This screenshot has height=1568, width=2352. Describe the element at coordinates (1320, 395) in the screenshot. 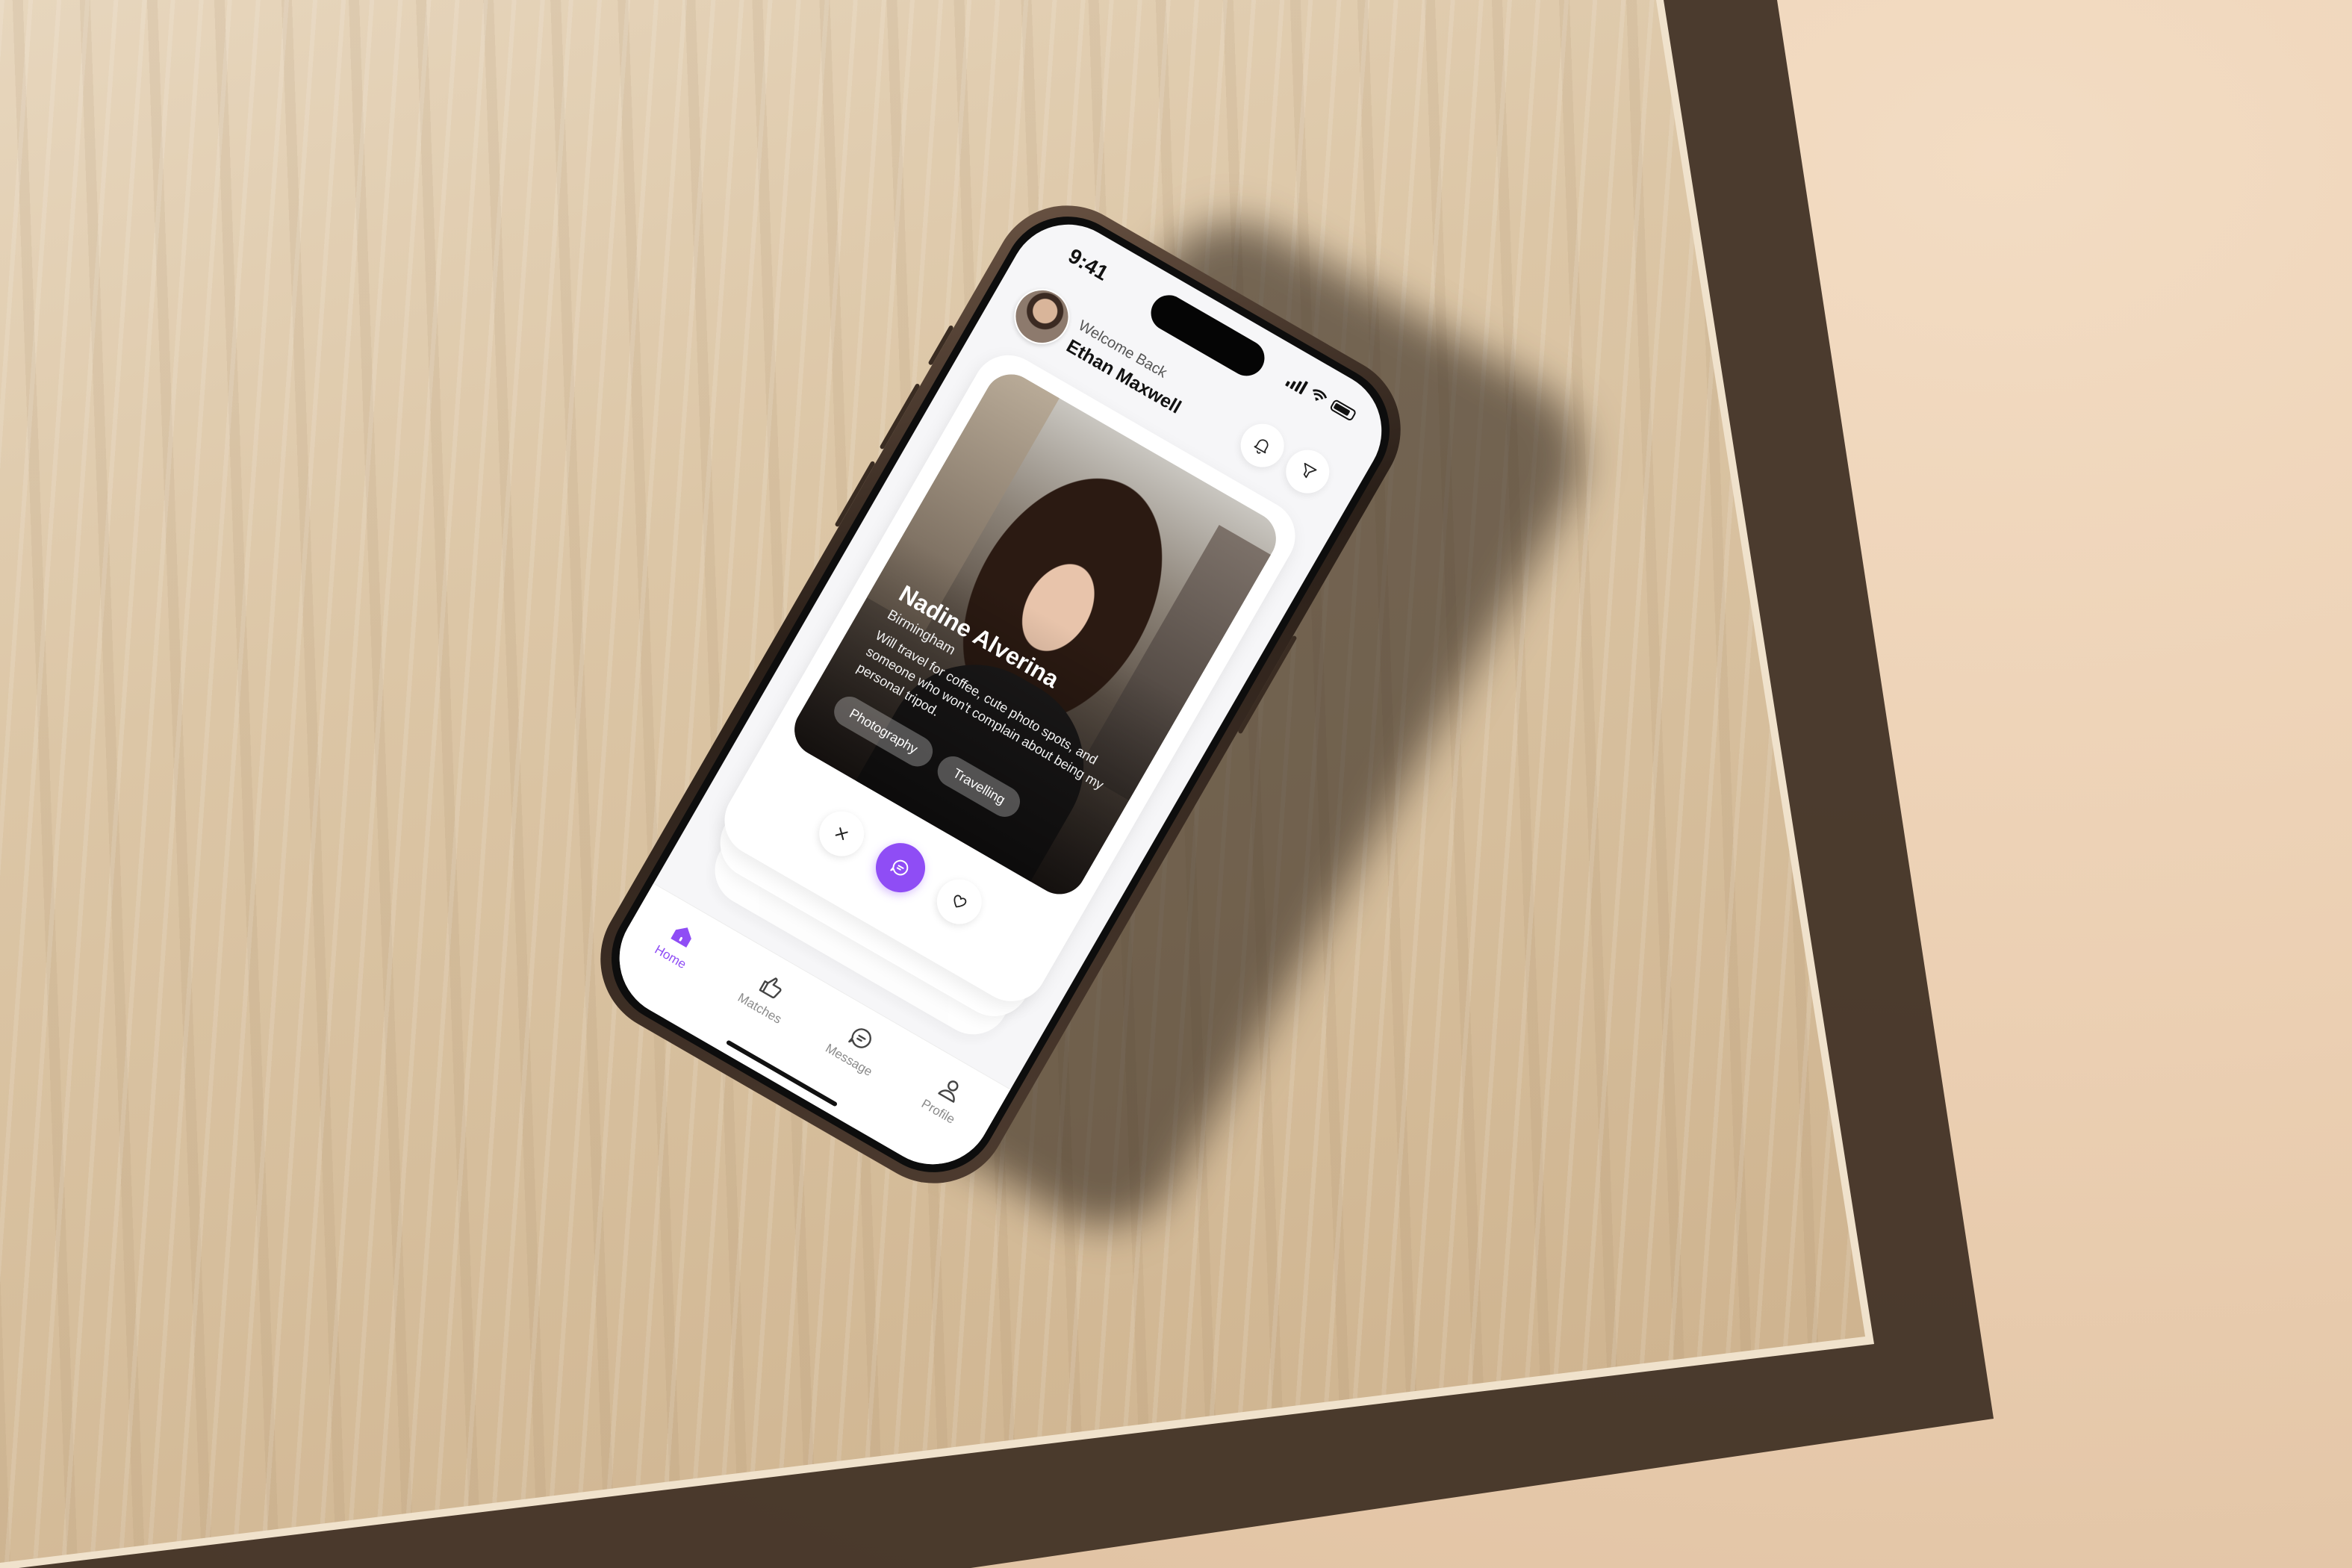

I see `wifi-icon` at that location.